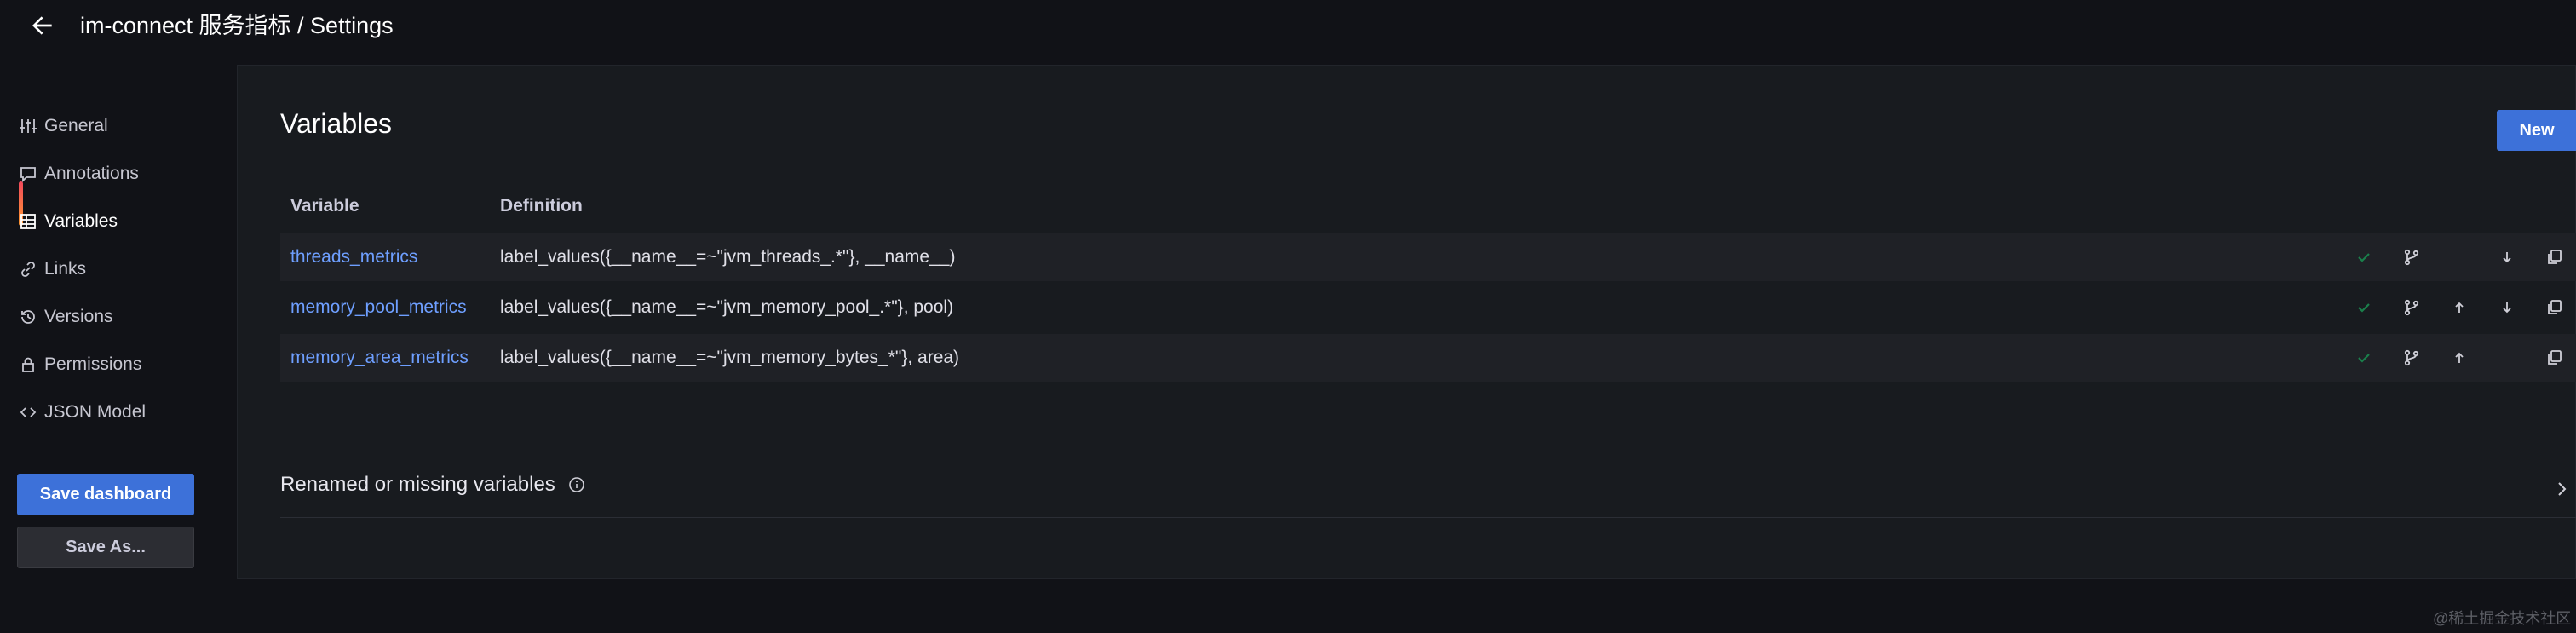  I want to click on sliders-icon, so click(28, 126).